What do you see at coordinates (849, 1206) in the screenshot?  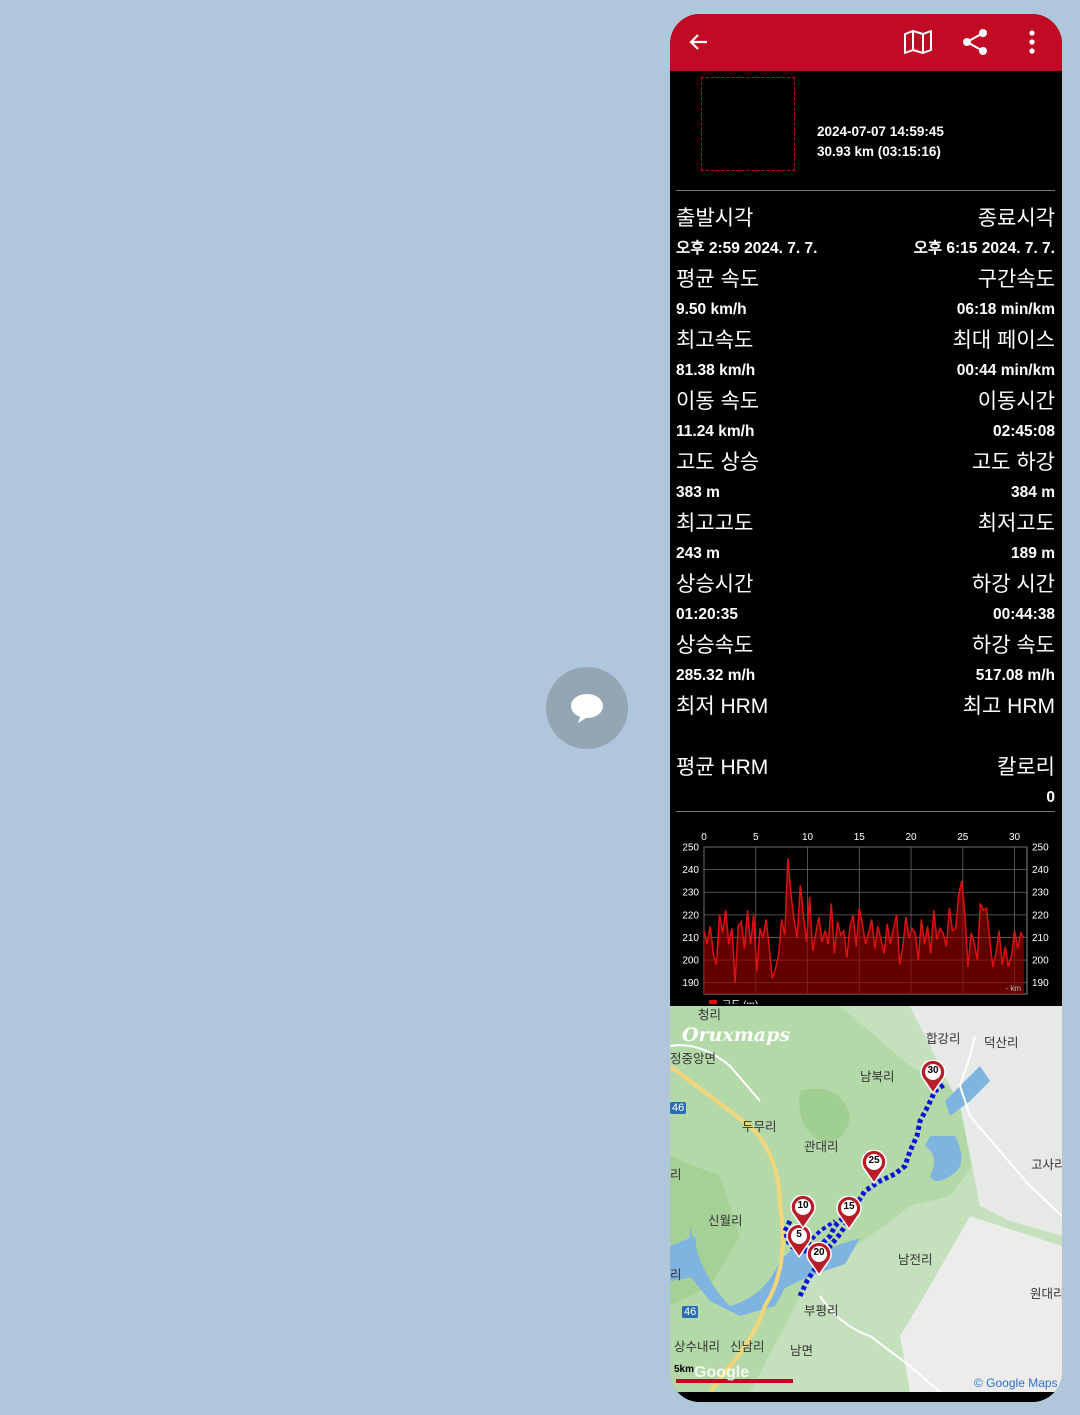 I see `route-marker-label: 15` at bounding box center [849, 1206].